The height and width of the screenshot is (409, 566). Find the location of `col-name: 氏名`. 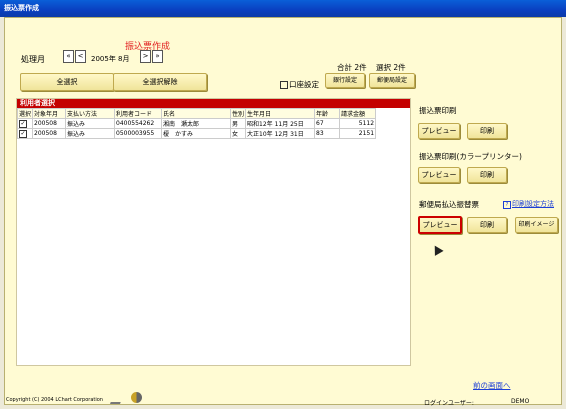

col-name: 氏名 is located at coordinates (196, 113).